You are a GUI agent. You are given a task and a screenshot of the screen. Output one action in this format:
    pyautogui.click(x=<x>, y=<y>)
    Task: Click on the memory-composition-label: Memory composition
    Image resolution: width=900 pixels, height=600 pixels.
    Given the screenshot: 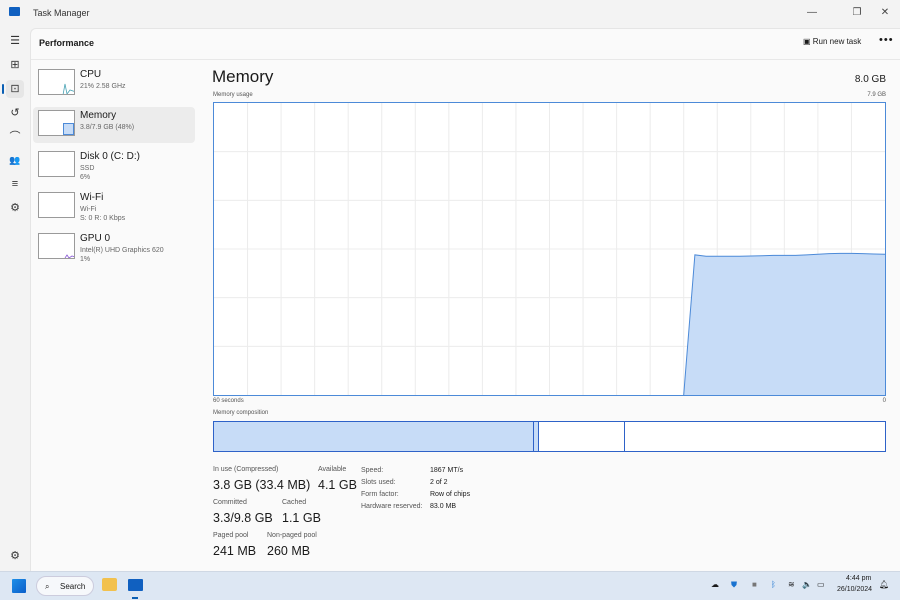 What is the action you would take?
    pyautogui.click(x=241, y=413)
    